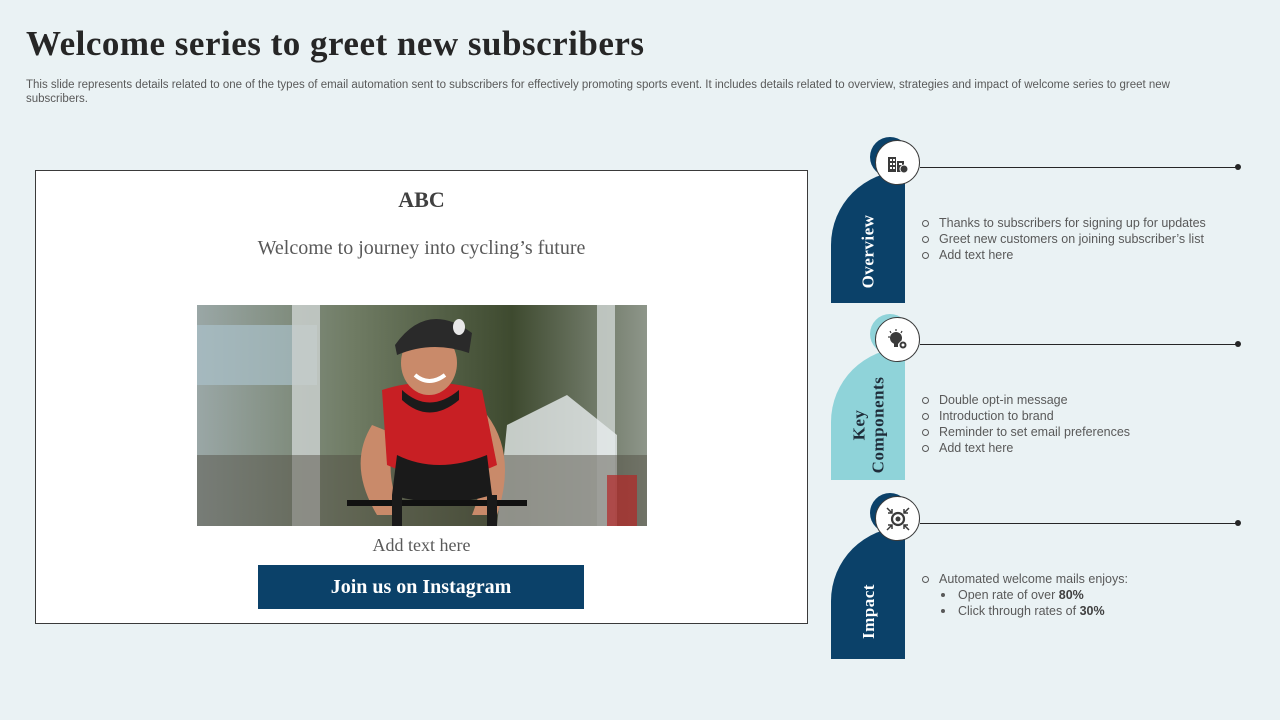 The width and height of the screenshot is (1280, 720). What do you see at coordinates (1008, 595) in the screenshot?
I see `open-rate-text: Open rate of over` at bounding box center [1008, 595].